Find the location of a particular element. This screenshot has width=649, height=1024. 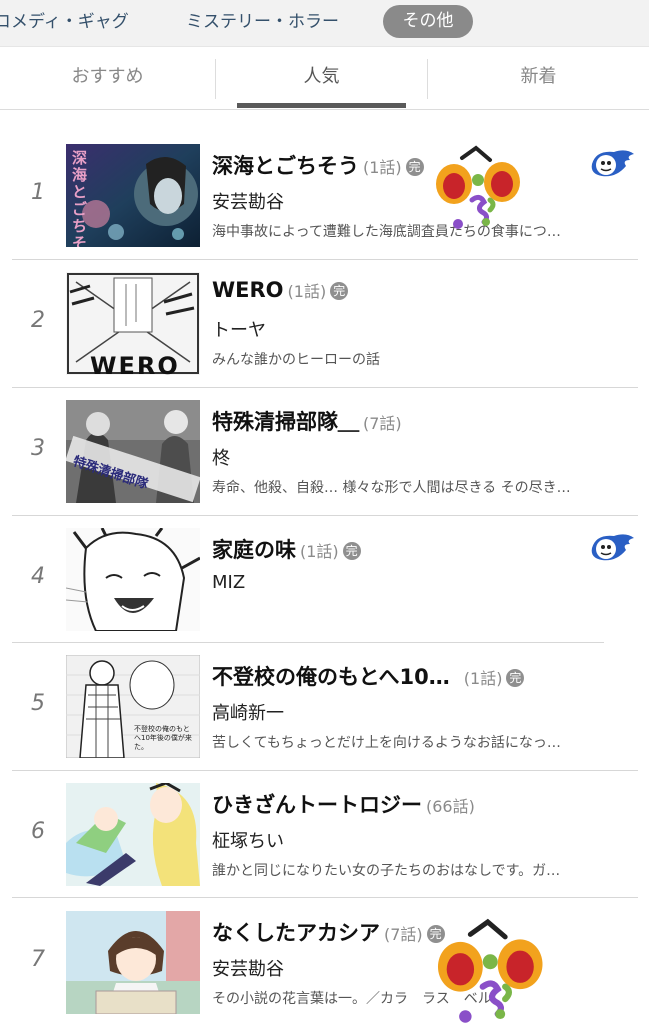

title-line: なくしたアカシア (7話) 完 is located at coordinates (328, 933).